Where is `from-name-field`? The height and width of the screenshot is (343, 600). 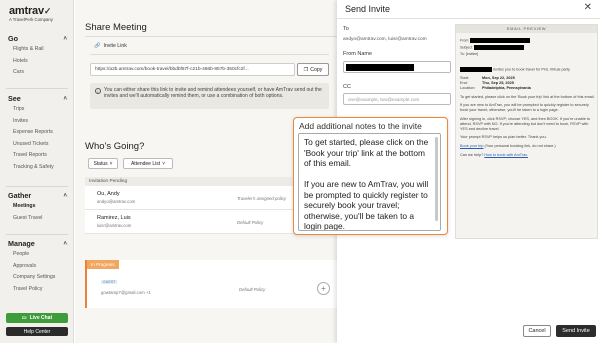
from-name-field is located at coordinates (397, 67).